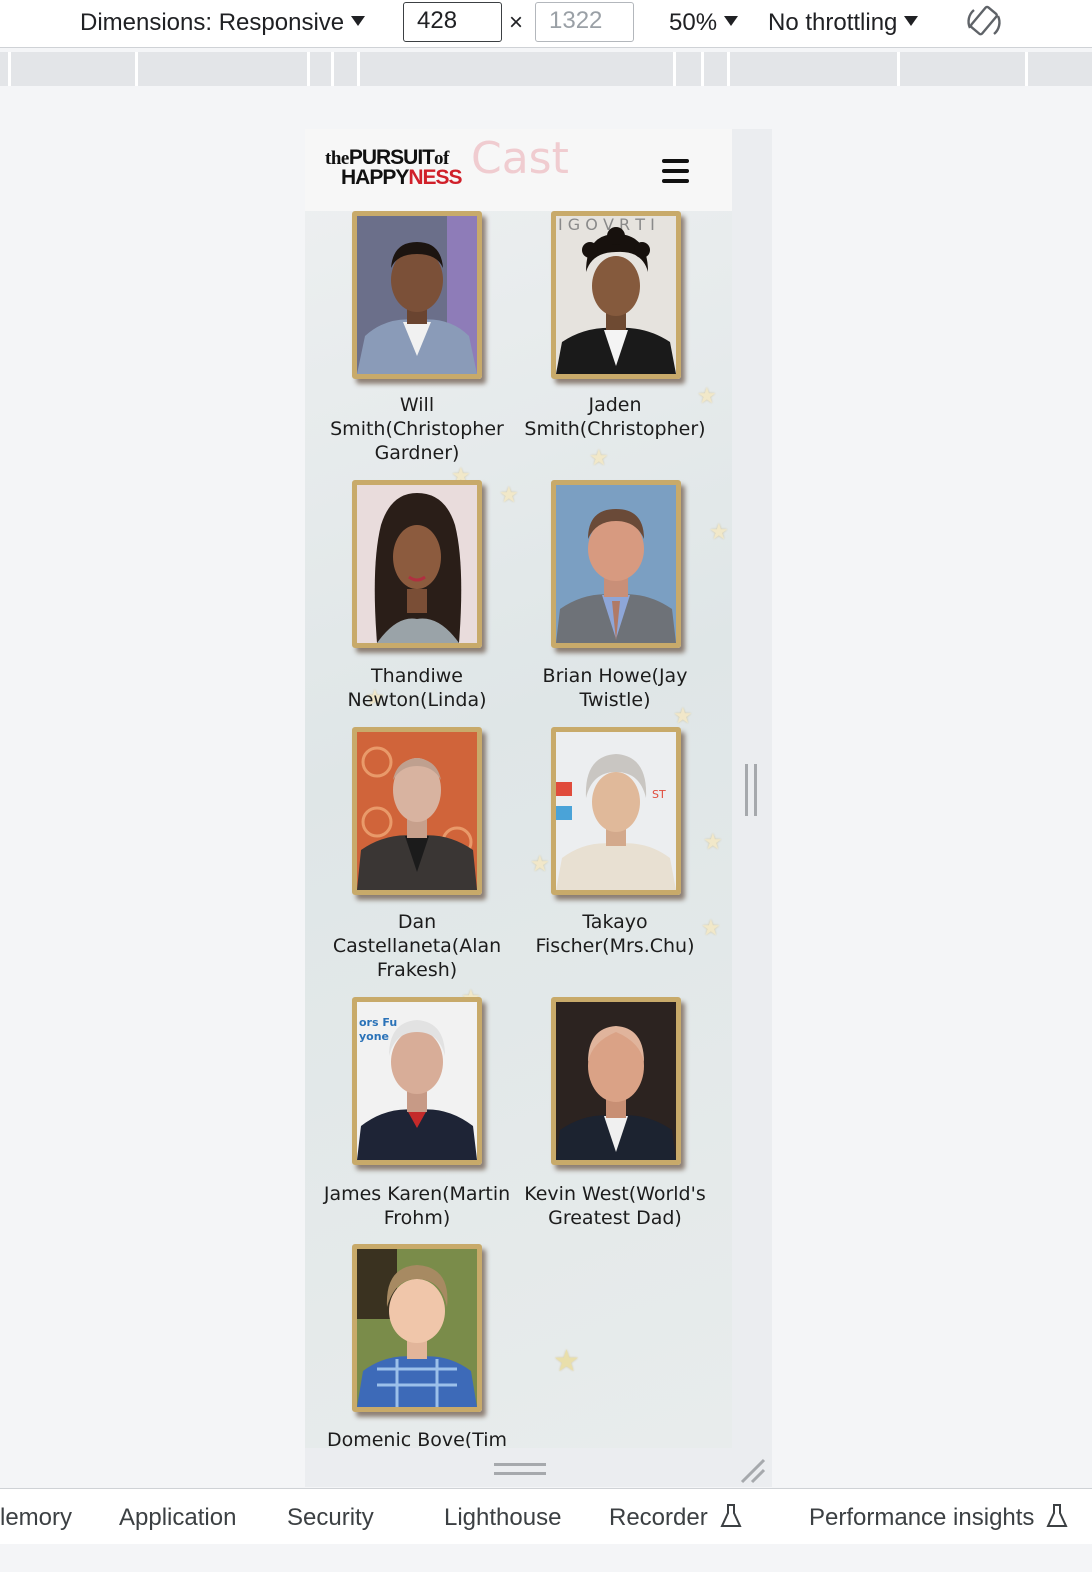 This screenshot has width=1092, height=1572. Describe the element at coordinates (417, 688) in the screenshot. I see `cast-name: Thandiwe Newton(Linda)` at that location.